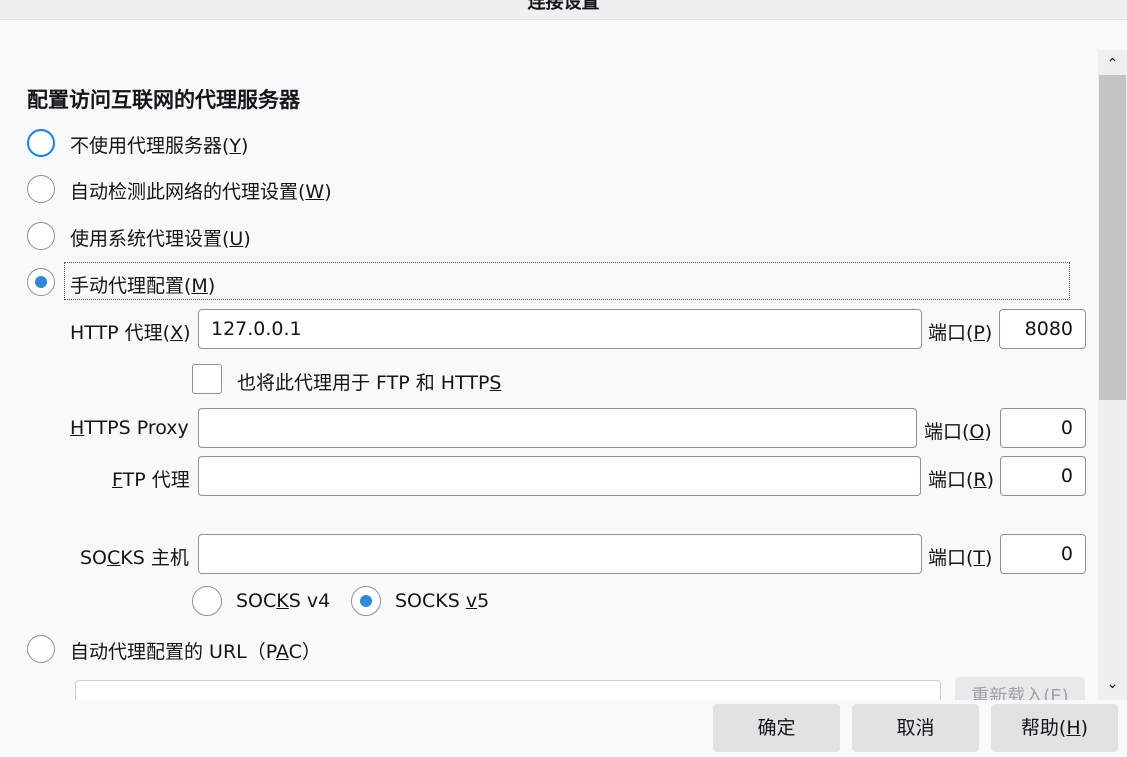 The width and height of the screenshot is (1127, 757). What do you see at coordinates (960, 558) in the screenshot?
I see `socks-port-label: 端口(T)` at bounding box center [960, 558].